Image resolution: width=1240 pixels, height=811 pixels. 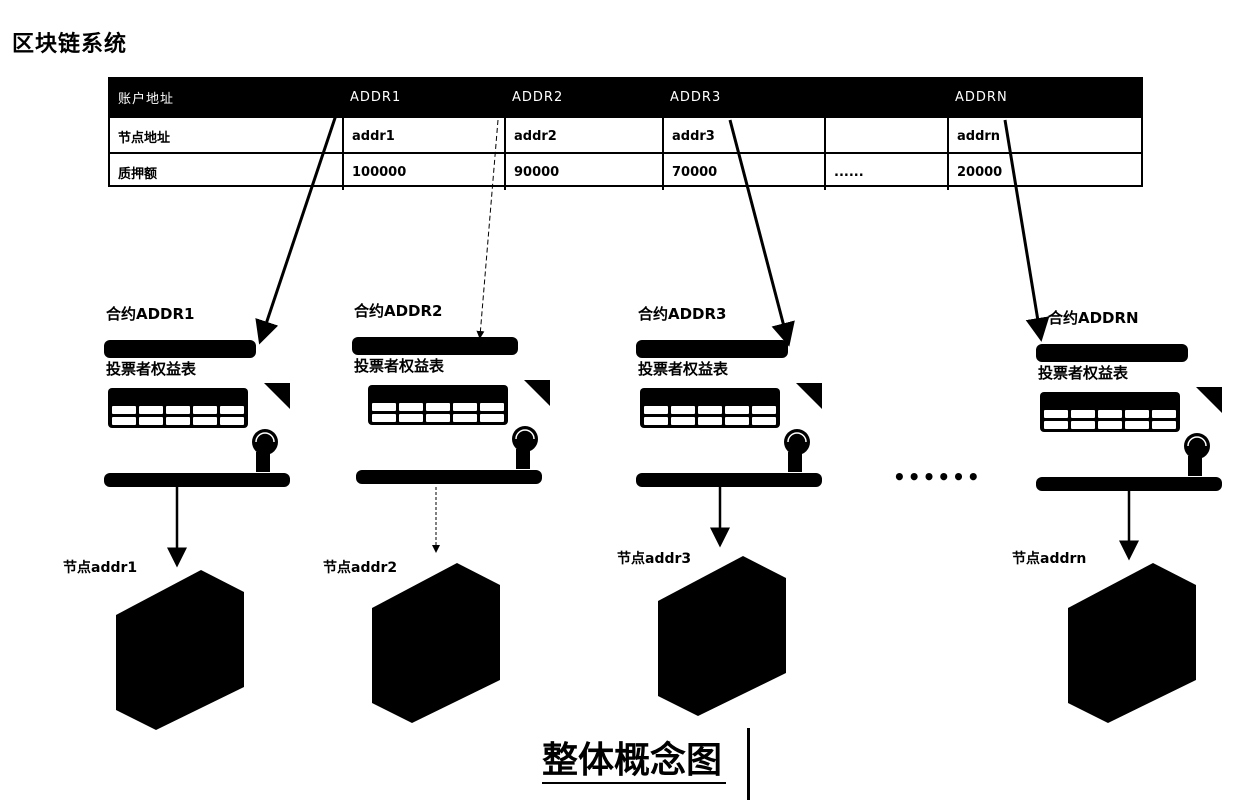 I want to click on contract-card-addr3: 合约ADDR3 投票者权益表, so click(x=736, y=403).